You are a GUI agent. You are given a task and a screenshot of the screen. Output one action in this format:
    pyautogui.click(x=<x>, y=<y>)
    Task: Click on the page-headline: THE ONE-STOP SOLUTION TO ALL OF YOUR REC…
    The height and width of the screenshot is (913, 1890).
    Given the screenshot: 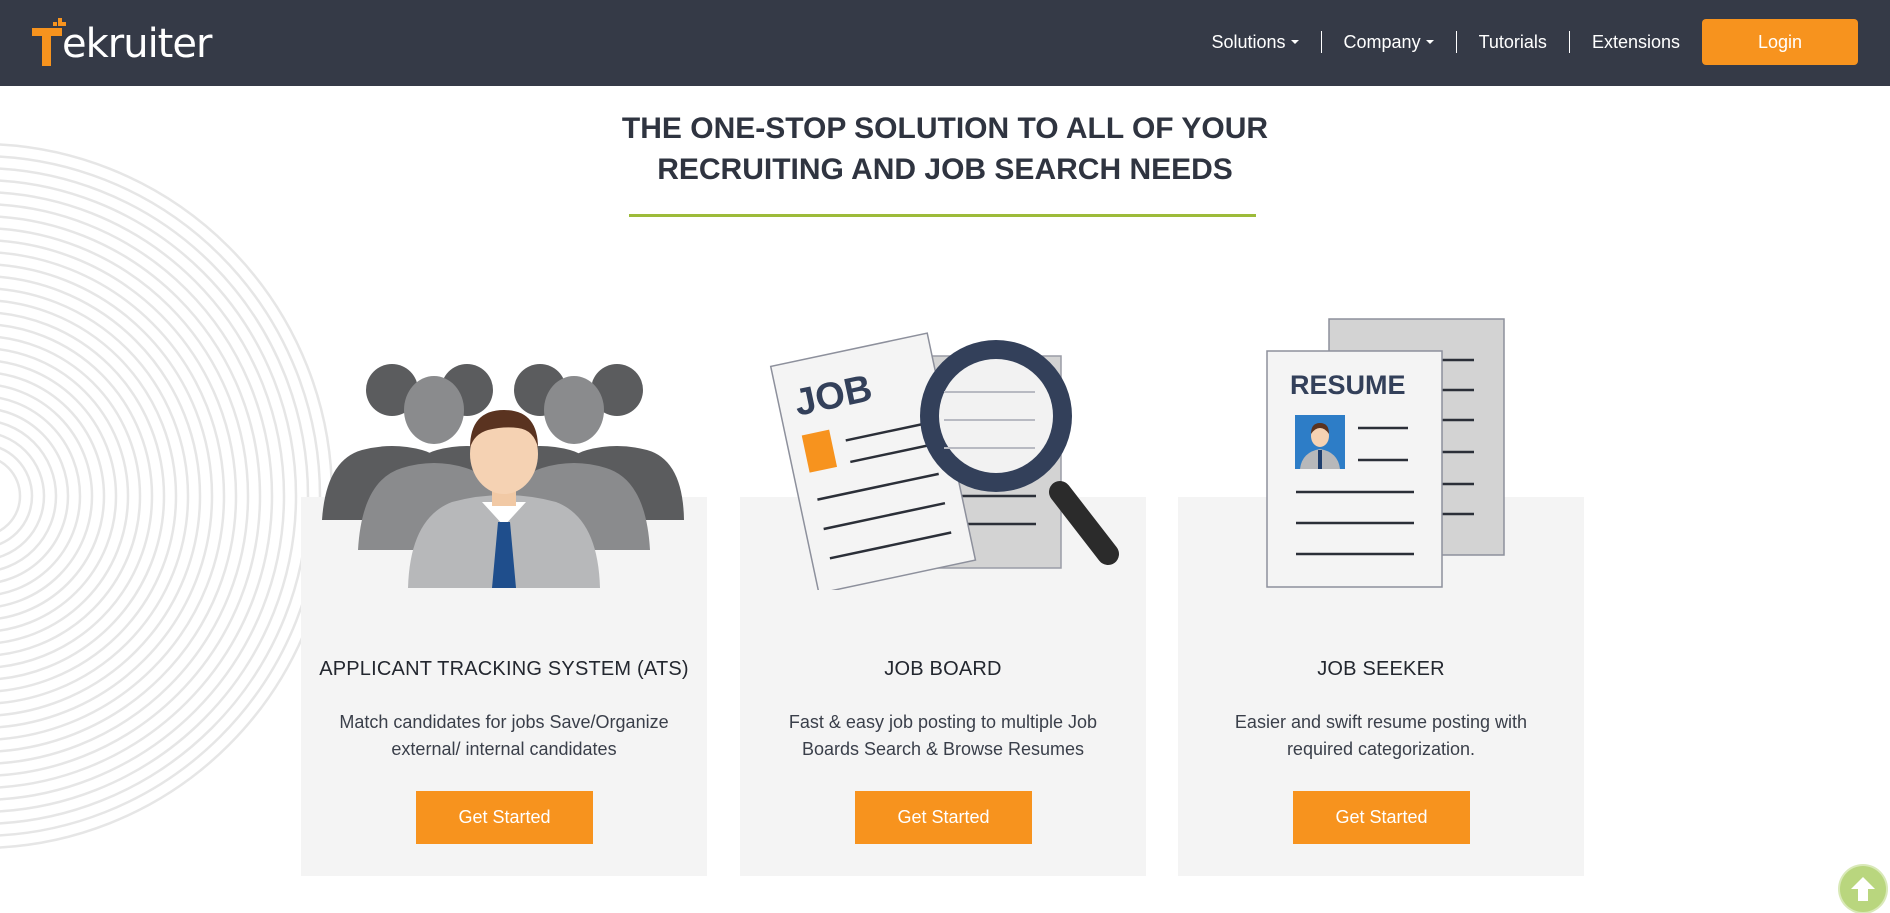 What is the action you would take?
    pyautogui.click(x=945, y=149)
    